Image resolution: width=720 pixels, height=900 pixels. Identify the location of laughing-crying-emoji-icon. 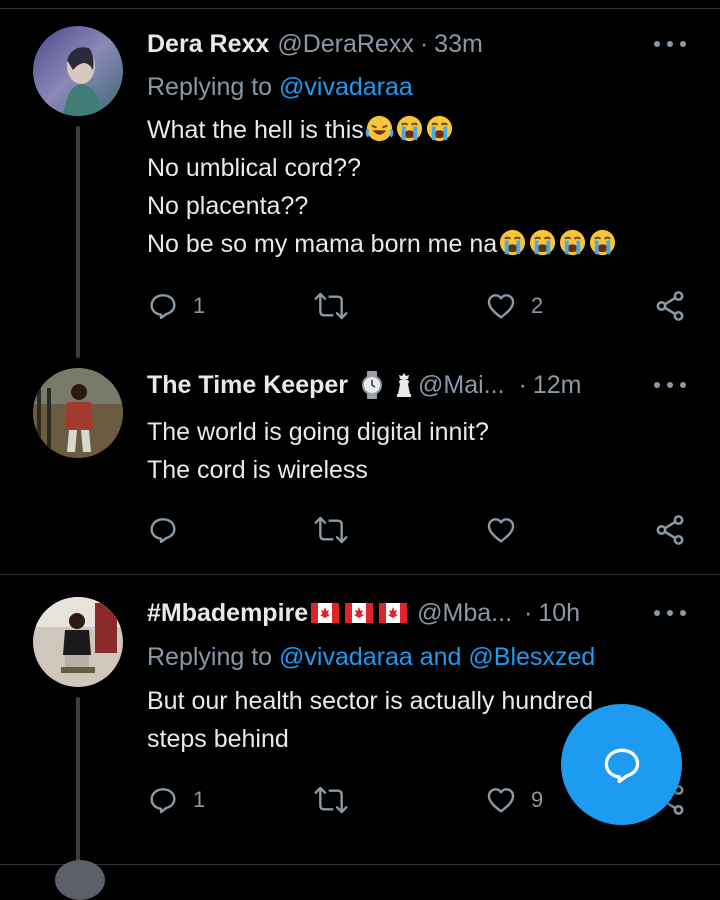
(379, 128).